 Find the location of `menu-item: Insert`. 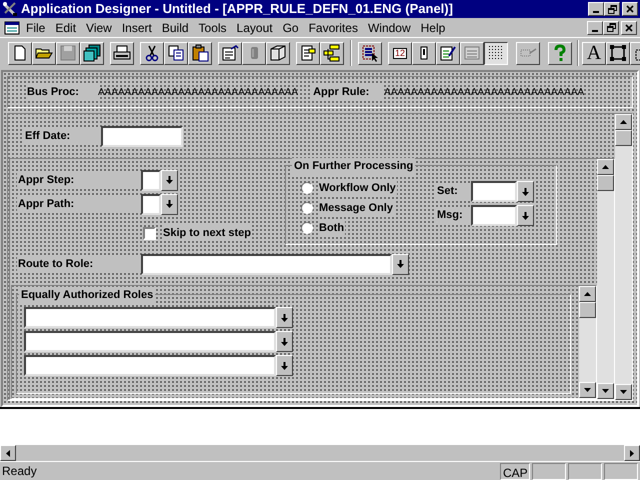

menu-item: Insert is located at coordinates (136, 27).